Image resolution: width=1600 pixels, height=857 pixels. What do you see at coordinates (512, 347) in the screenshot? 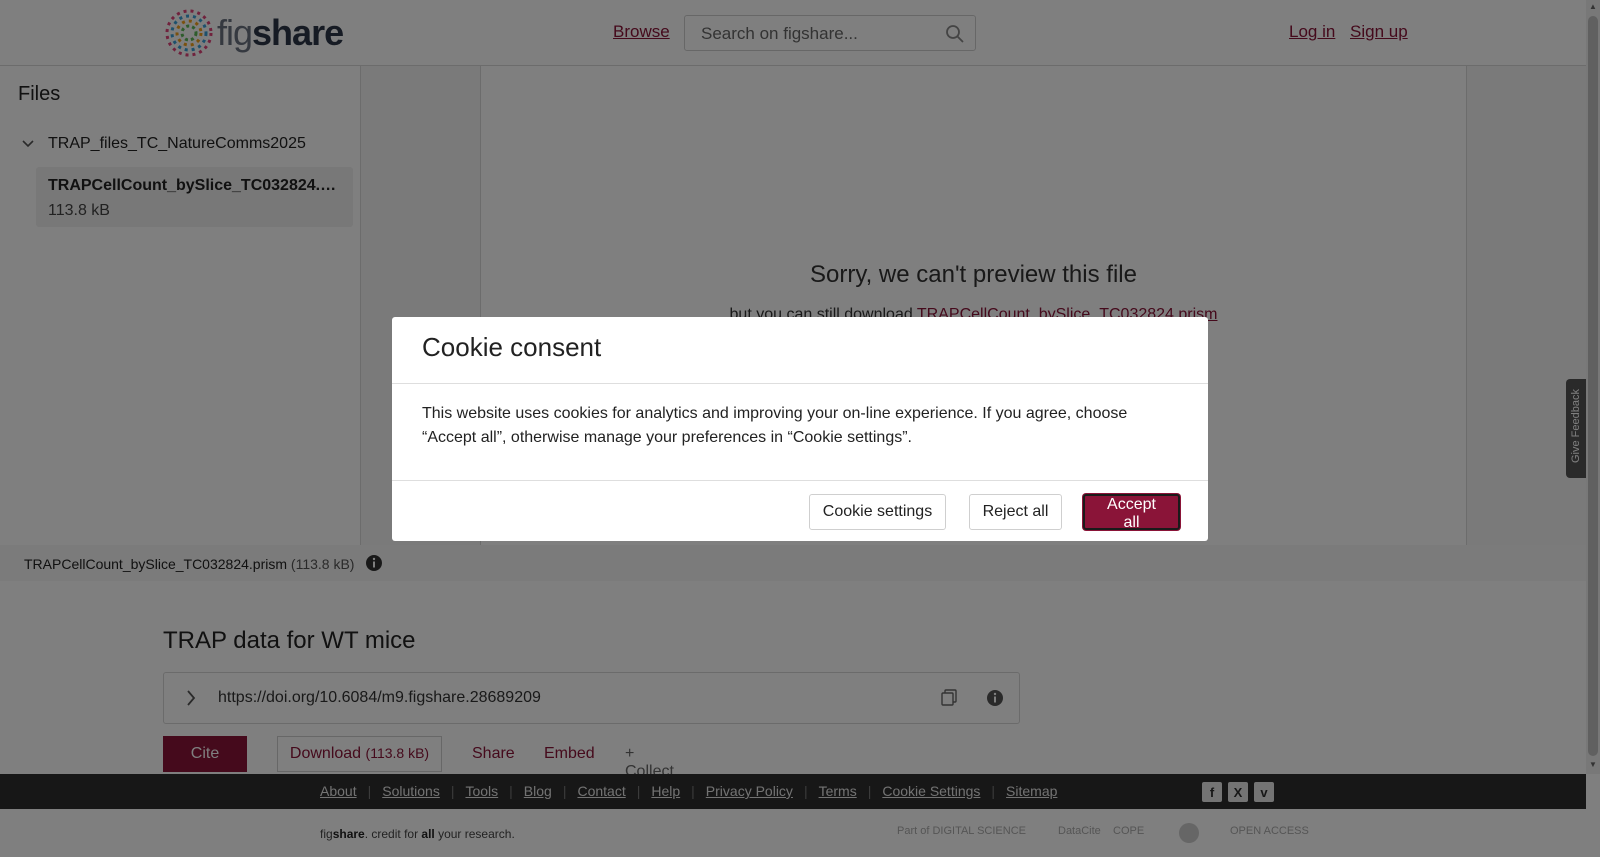
I see `modal-title: Cookie consent` at bounding box center [512, 347].